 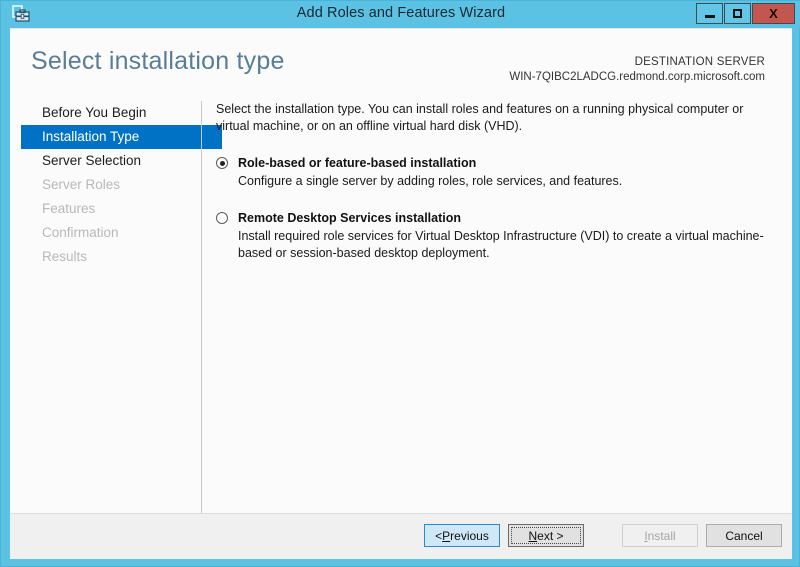 I want to click on vertical-divider, so click(x=201, y=313).